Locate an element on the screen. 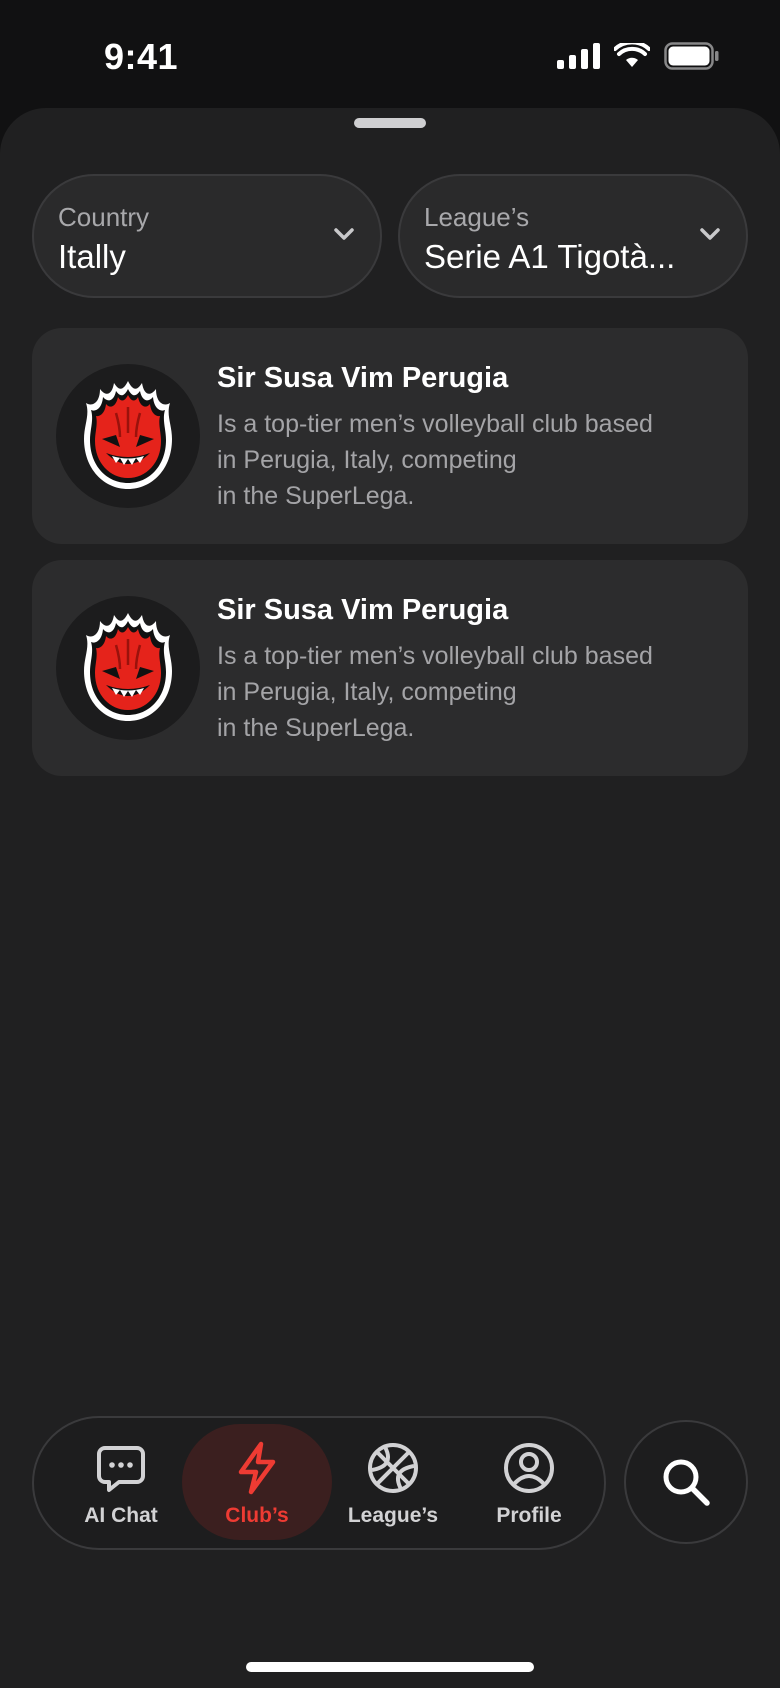 The image size is (780, 1688). search-button is located at coordinates (686, 1482).